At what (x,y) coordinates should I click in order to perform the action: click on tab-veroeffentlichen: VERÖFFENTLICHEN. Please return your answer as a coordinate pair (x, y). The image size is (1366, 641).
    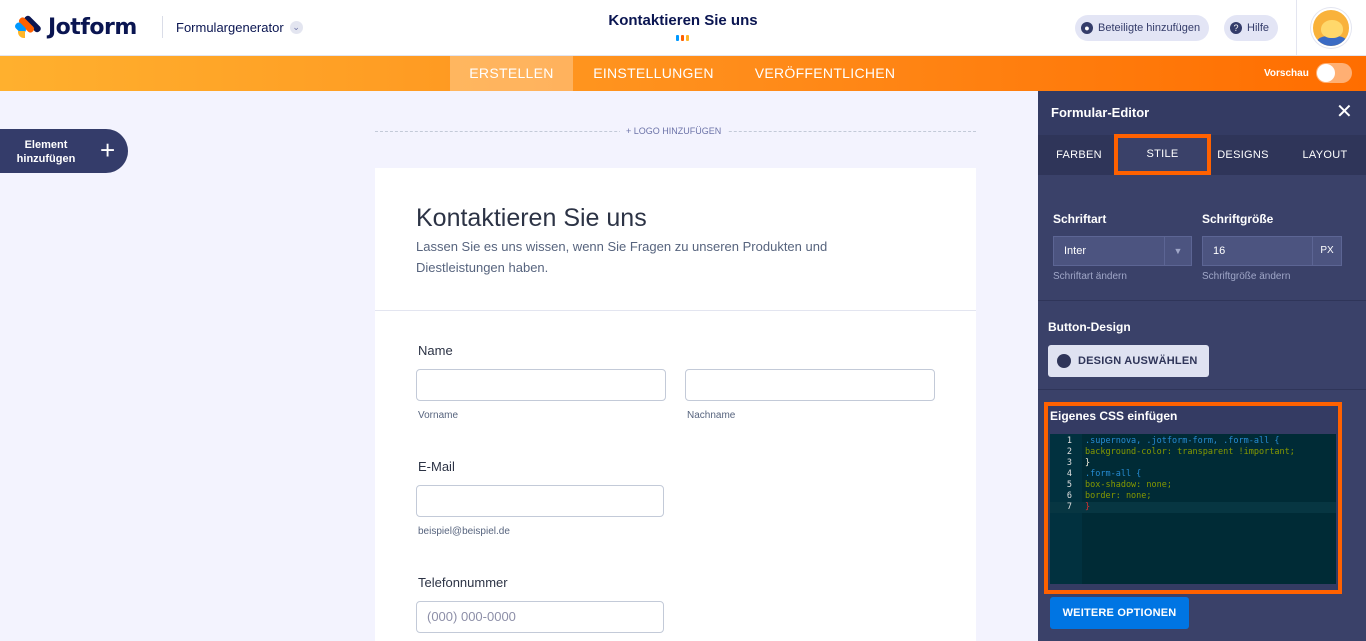
    Looking at the image, I should click on (825, 73).